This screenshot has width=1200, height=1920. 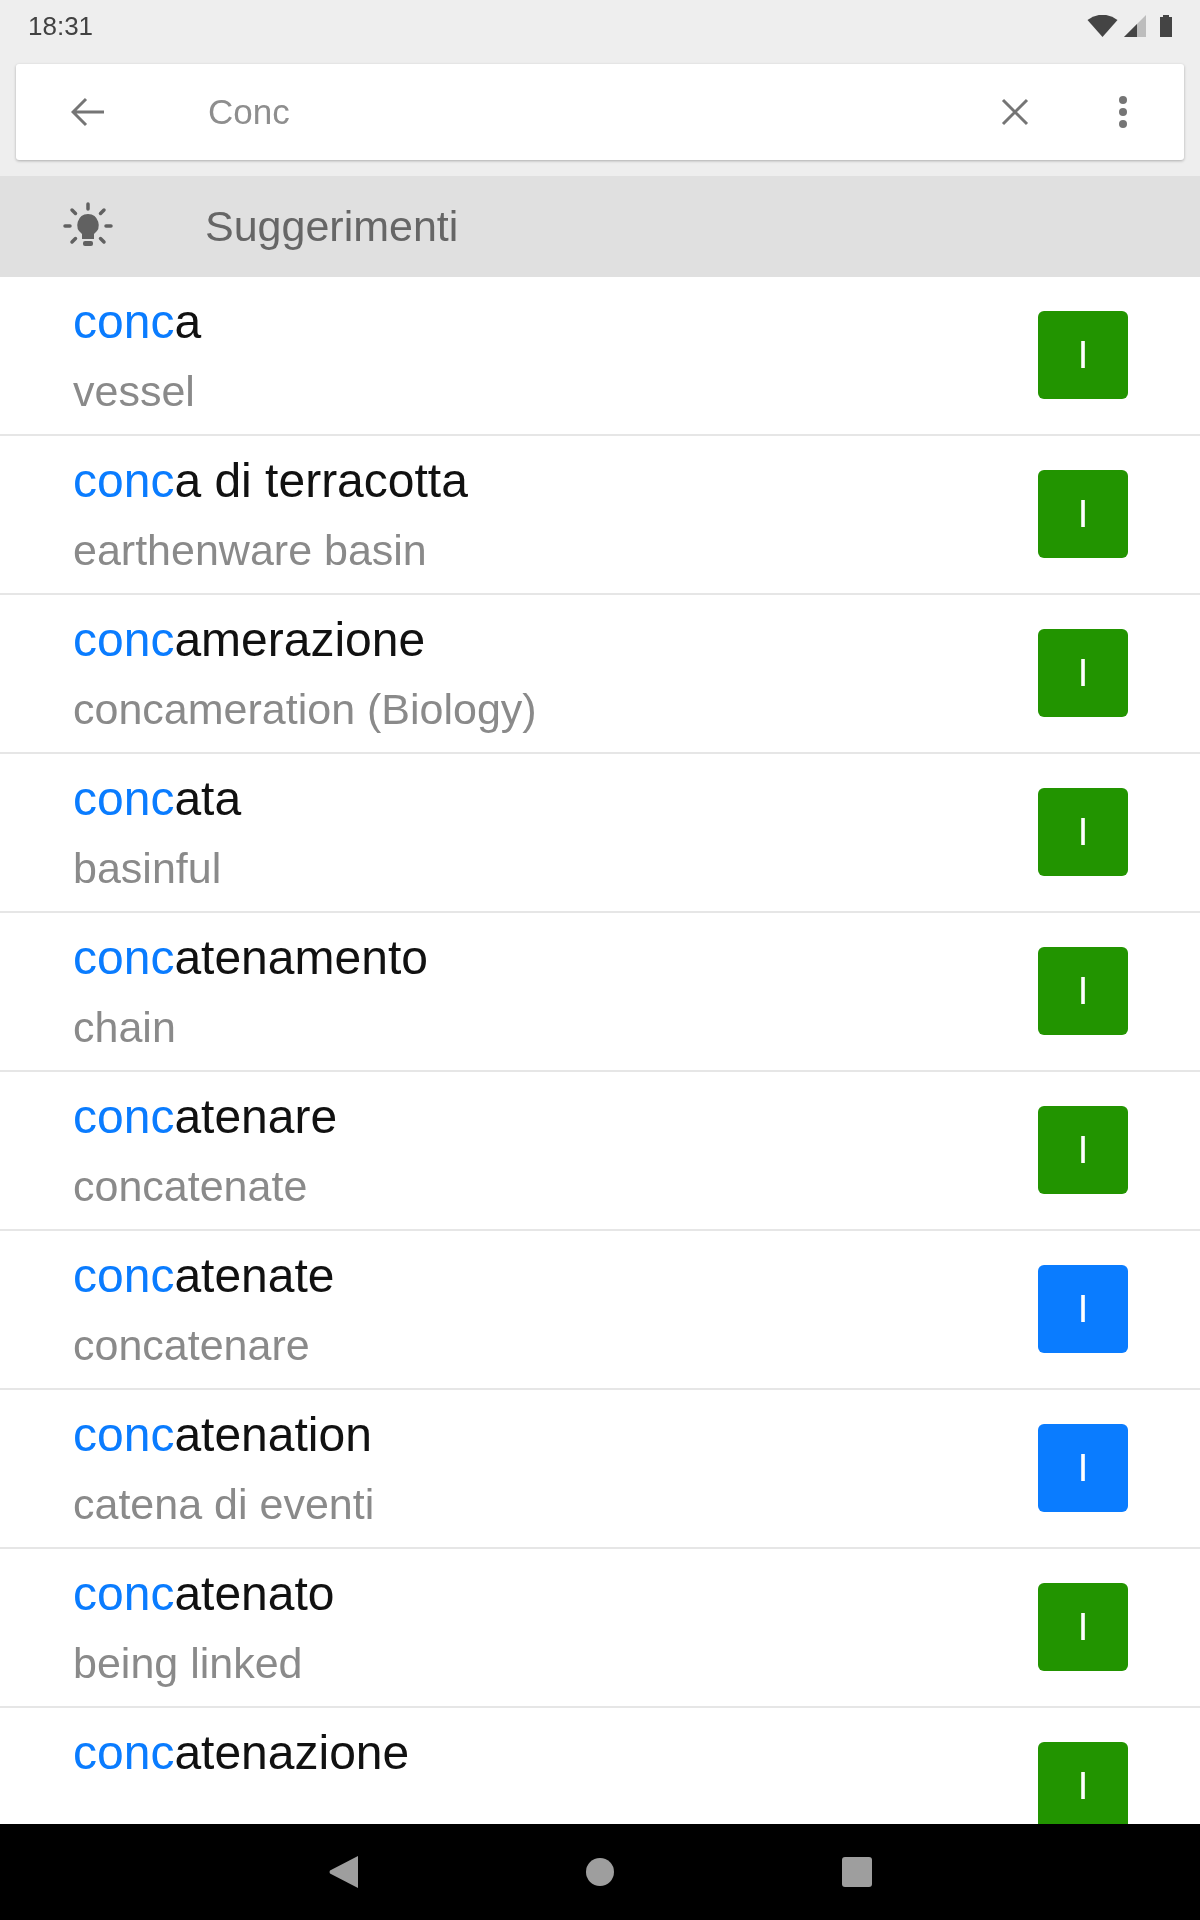 What do you see at coordinates (251, 958) in the screenshot?
I see `entry-term: concatenamento` at bounding box center [251, 958].